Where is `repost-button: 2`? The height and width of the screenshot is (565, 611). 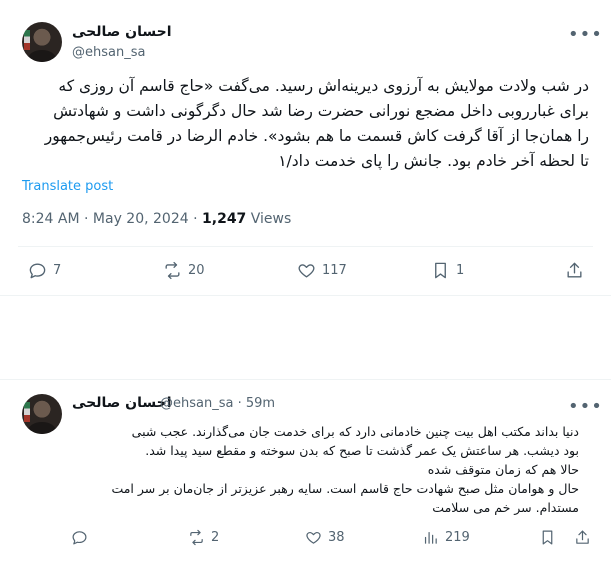
repost-button: 2 is located at coordinates (203, 537).